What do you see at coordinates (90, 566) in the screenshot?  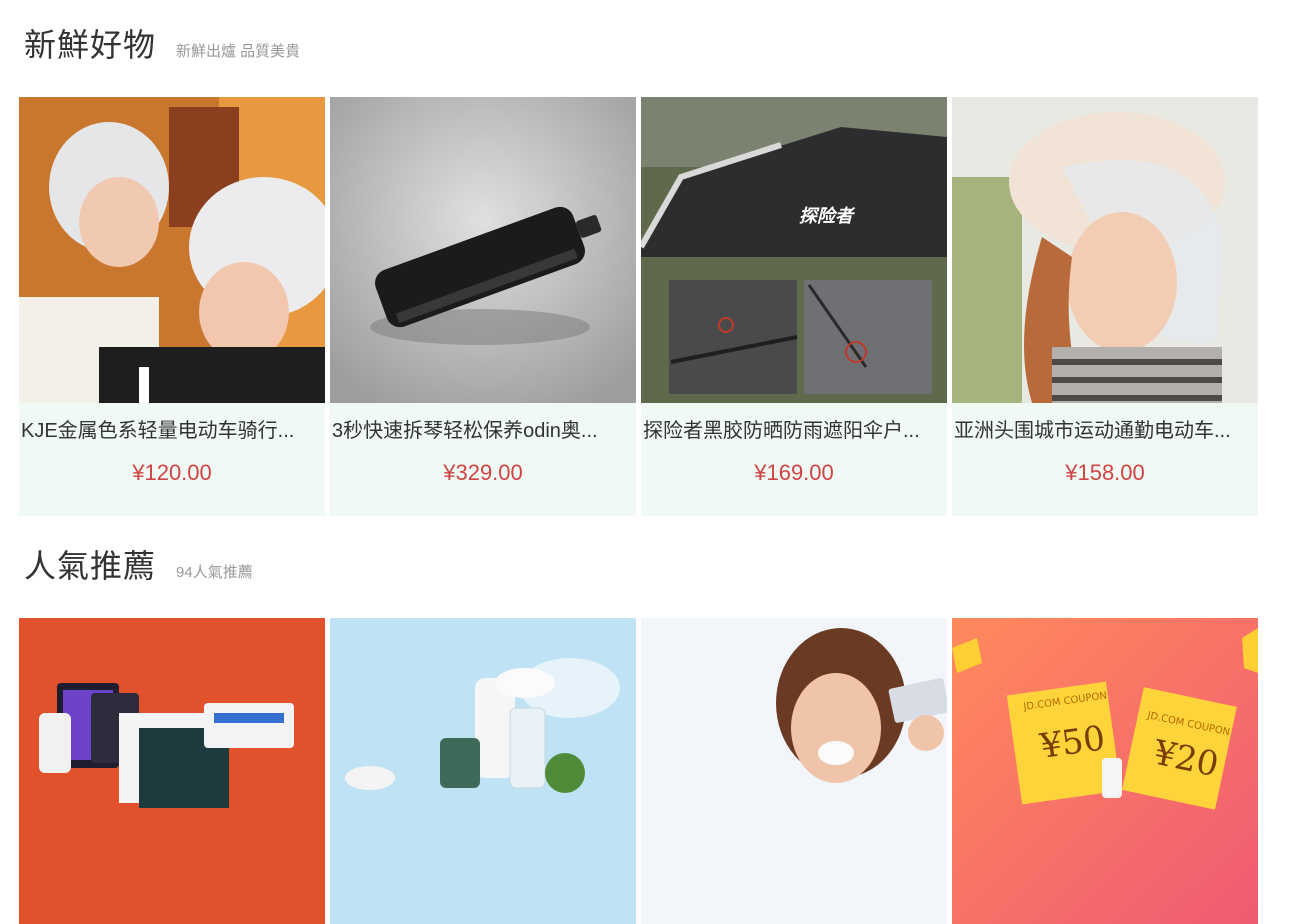 I see `section-title: 人氣推薦` at bounding box center [90, 566].